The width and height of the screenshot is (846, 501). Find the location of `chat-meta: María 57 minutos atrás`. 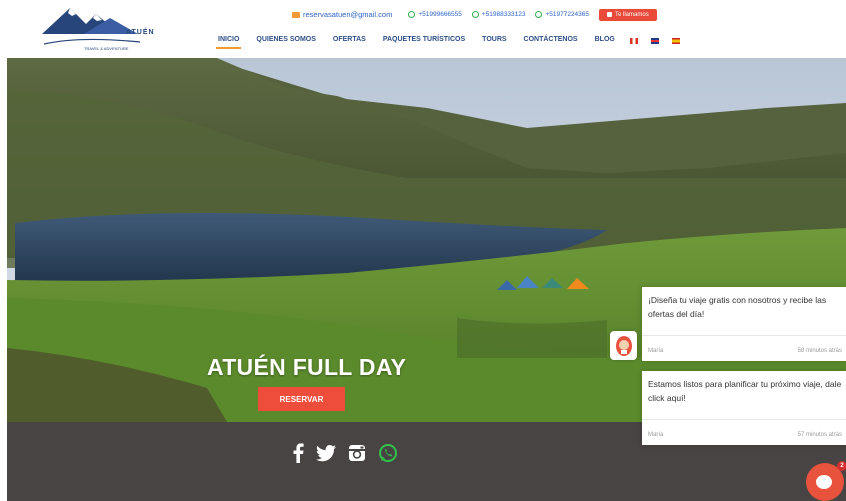

chat-meta: María 57 minutos atrás is located at coordinates (745, 435).